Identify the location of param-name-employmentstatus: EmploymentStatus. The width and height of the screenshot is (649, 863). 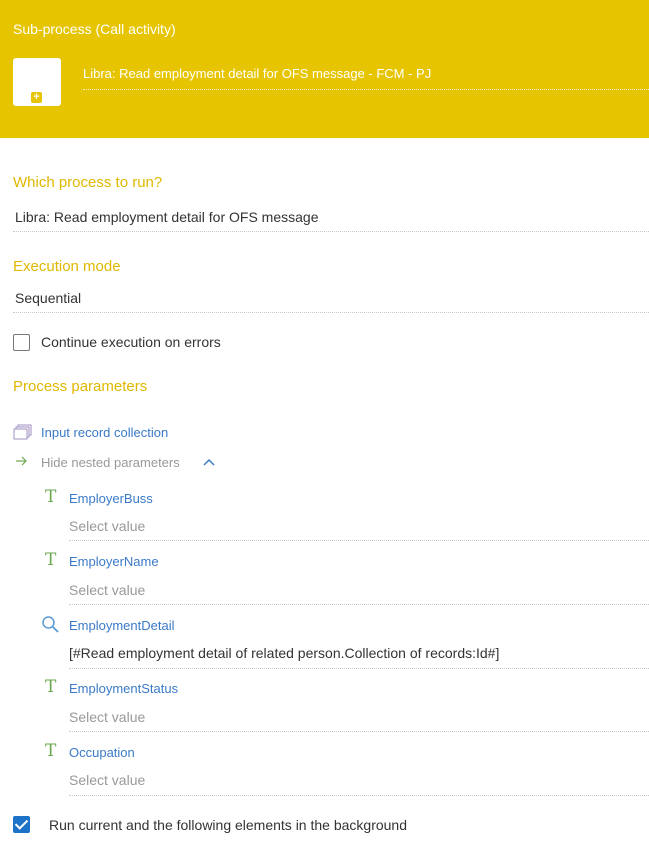
(123, 688).